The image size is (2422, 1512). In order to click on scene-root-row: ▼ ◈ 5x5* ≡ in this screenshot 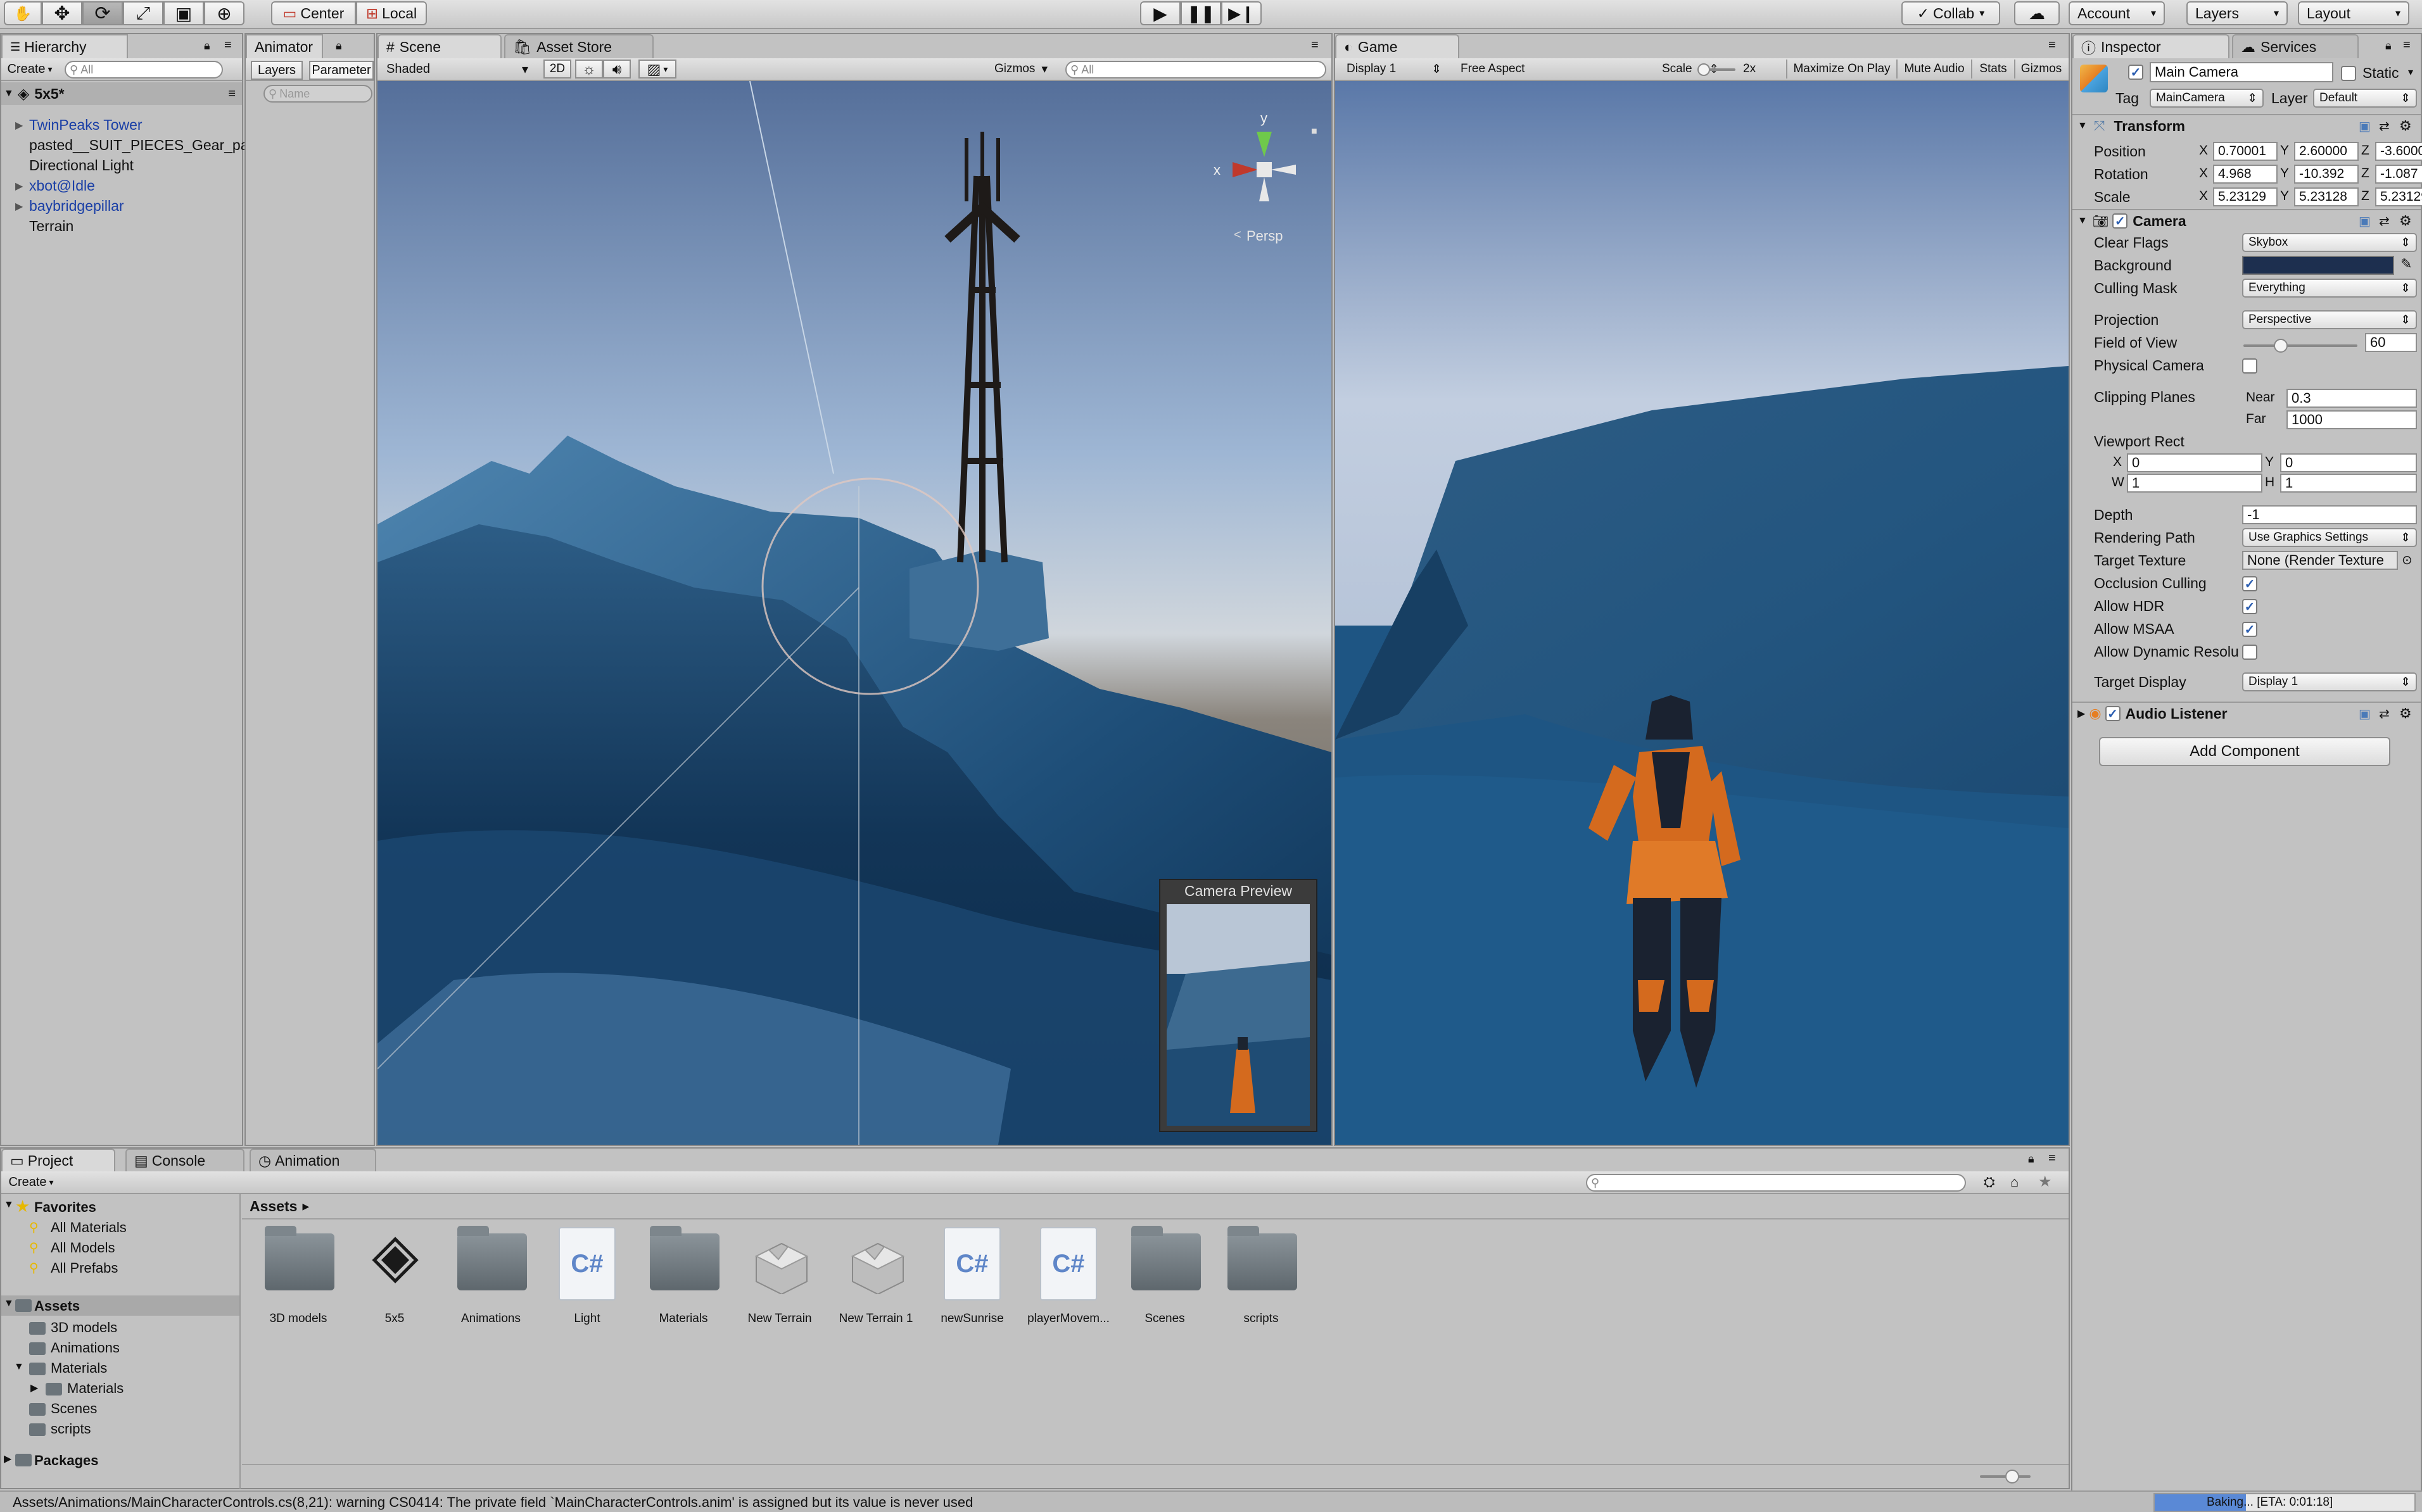, I will do `click(122, 93)`.